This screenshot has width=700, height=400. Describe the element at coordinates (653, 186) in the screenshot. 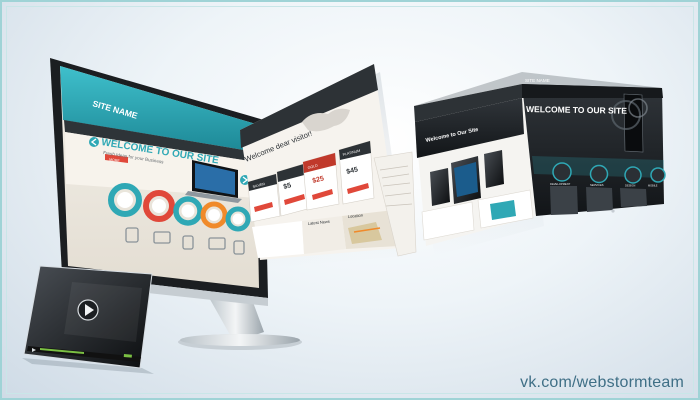

I see `feature-label-4: MOBILE` at that location.